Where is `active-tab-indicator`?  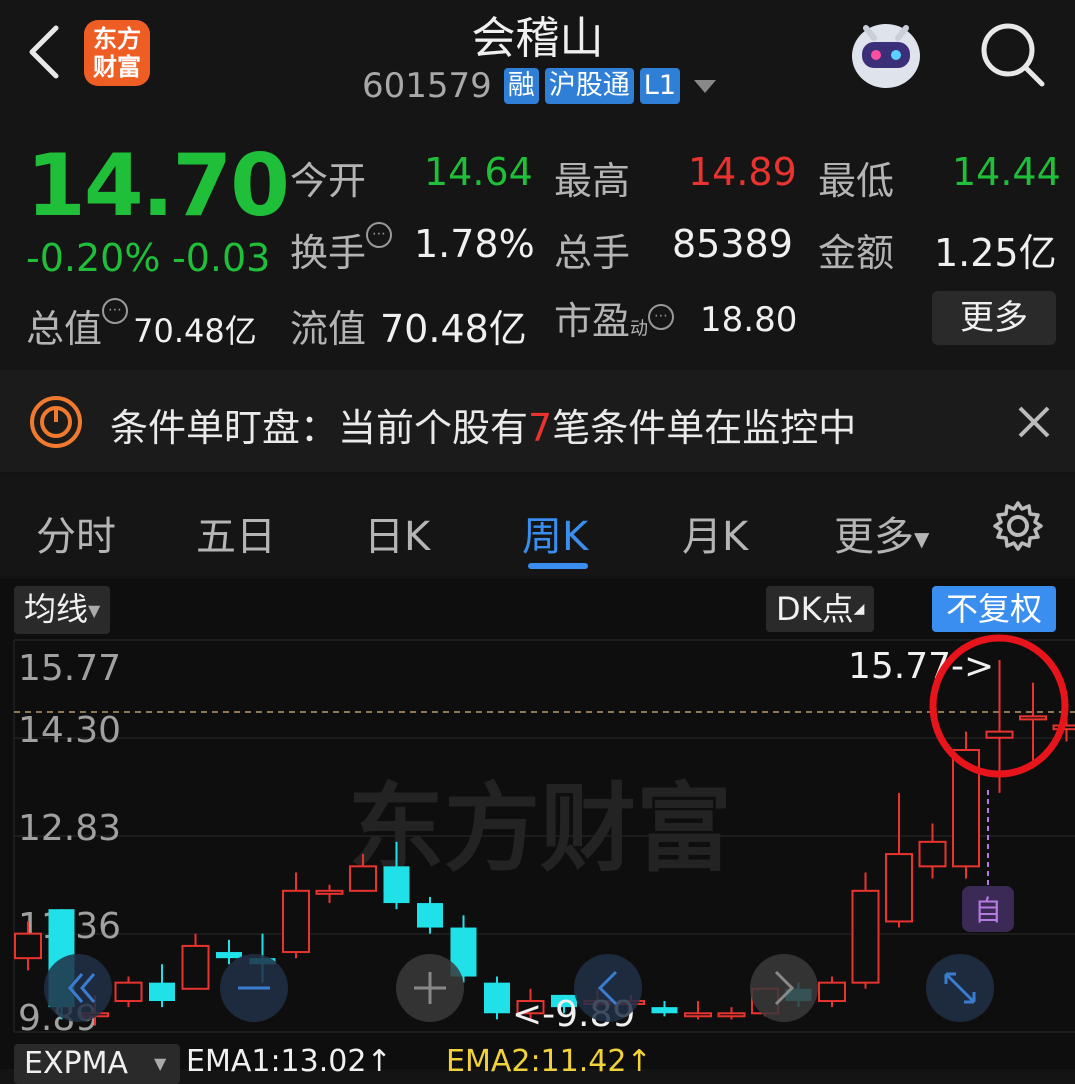
active-tab-indicator is located at coordinates (558, 566).